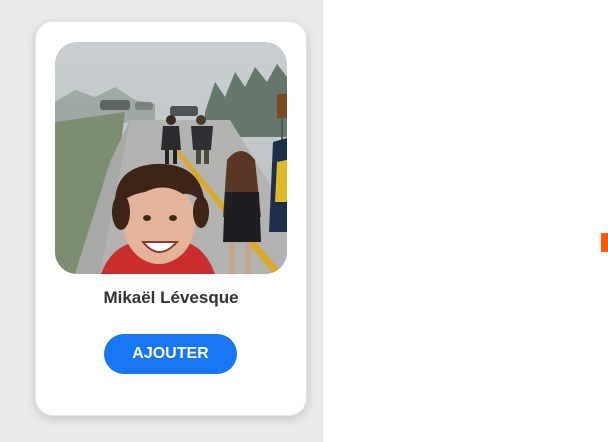 The width and height of the screenshot is (608, 442). Describe the element at coordinates (604, 242) in the screenshot. I see `orange-edge-marker` at that location.